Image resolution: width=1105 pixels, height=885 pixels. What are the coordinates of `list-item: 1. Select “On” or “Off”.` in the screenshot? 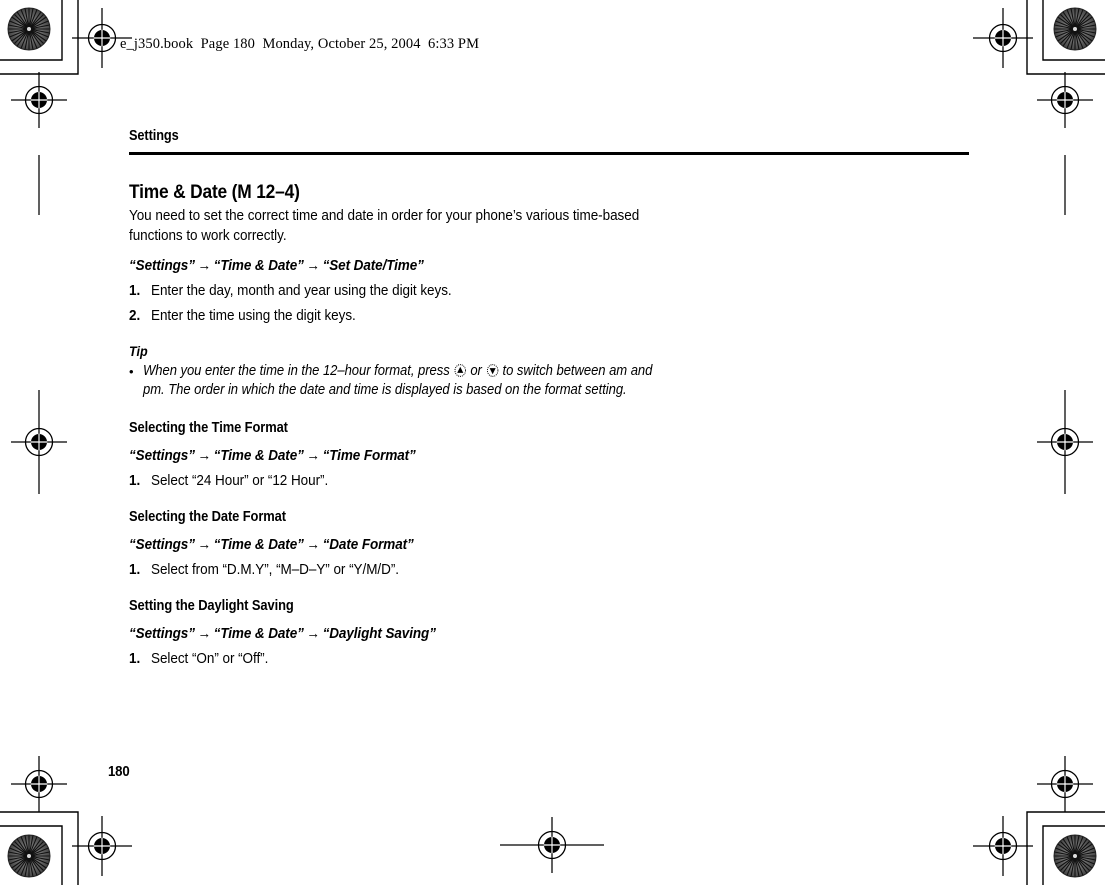 It's located at (549, 658).